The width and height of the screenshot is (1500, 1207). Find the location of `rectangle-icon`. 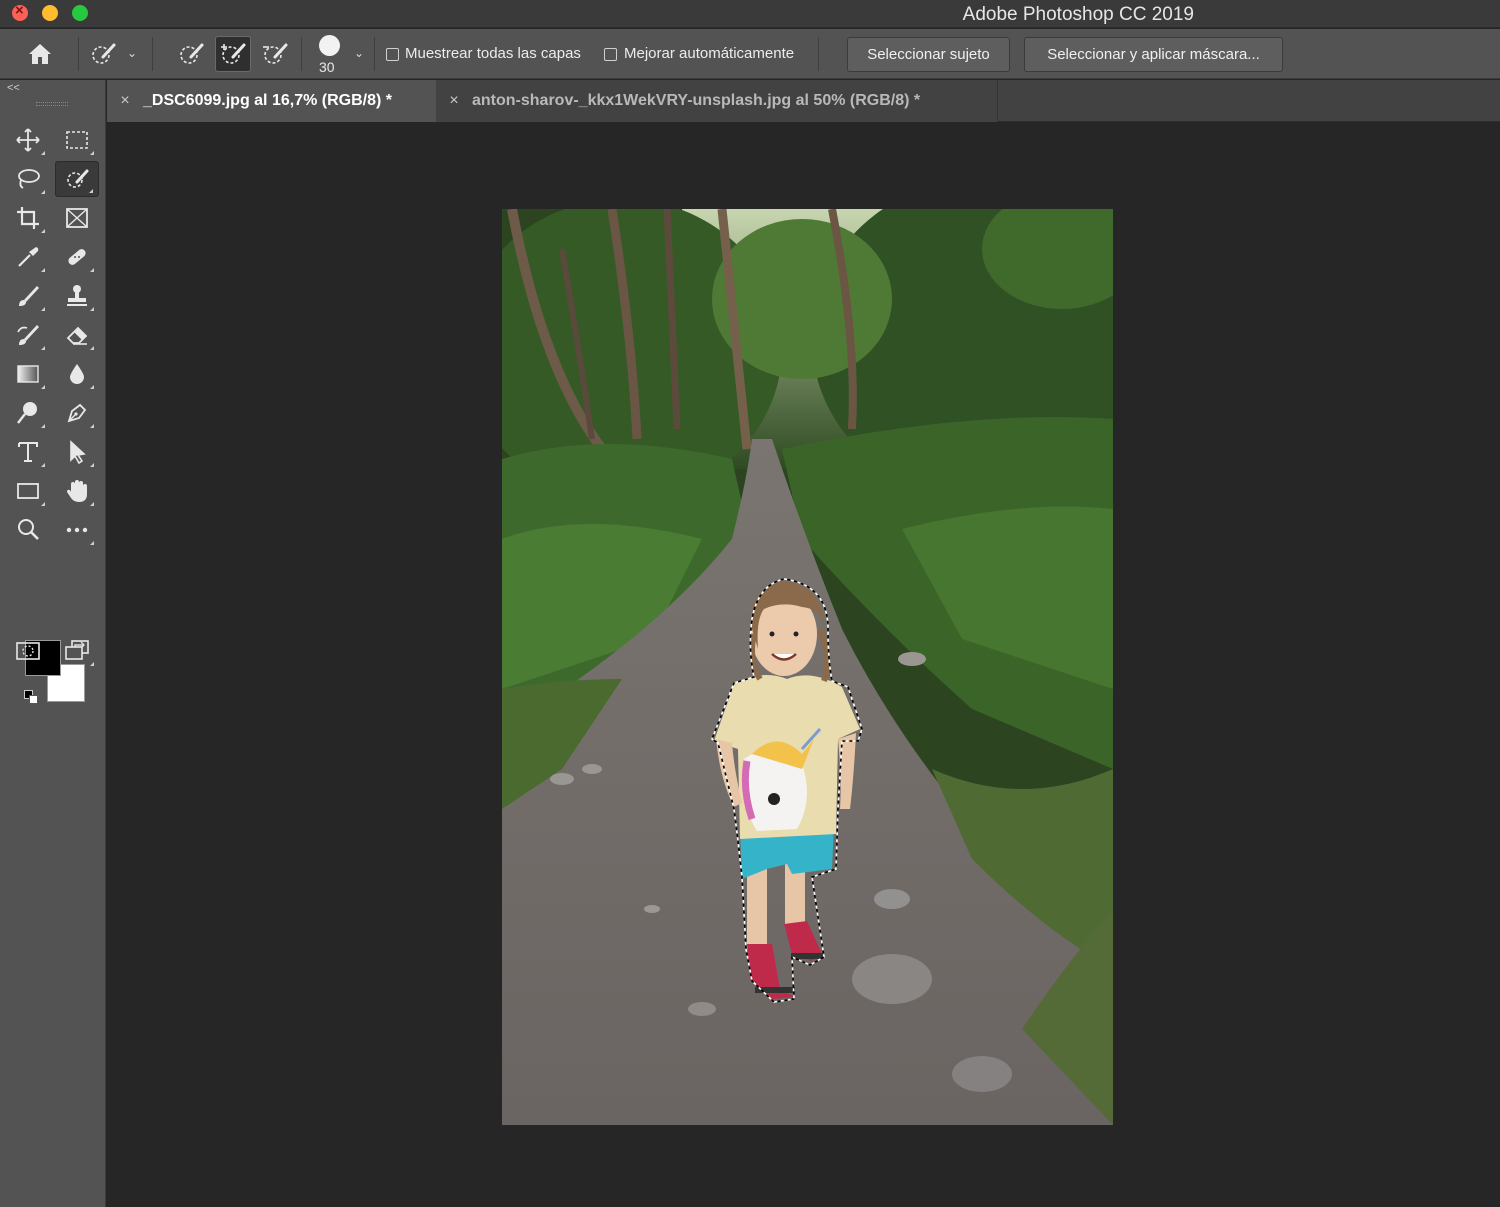

rectangle-icon is located at coordinates (28, 491).